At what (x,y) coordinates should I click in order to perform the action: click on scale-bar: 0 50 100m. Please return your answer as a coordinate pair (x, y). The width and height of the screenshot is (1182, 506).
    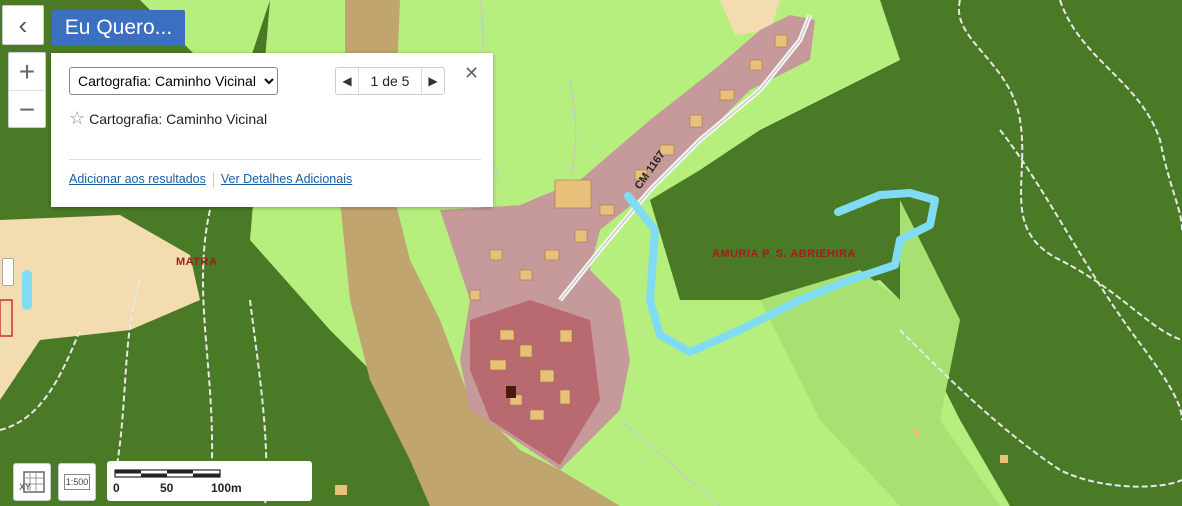
    Looking at the image, I should click on (209, 481).